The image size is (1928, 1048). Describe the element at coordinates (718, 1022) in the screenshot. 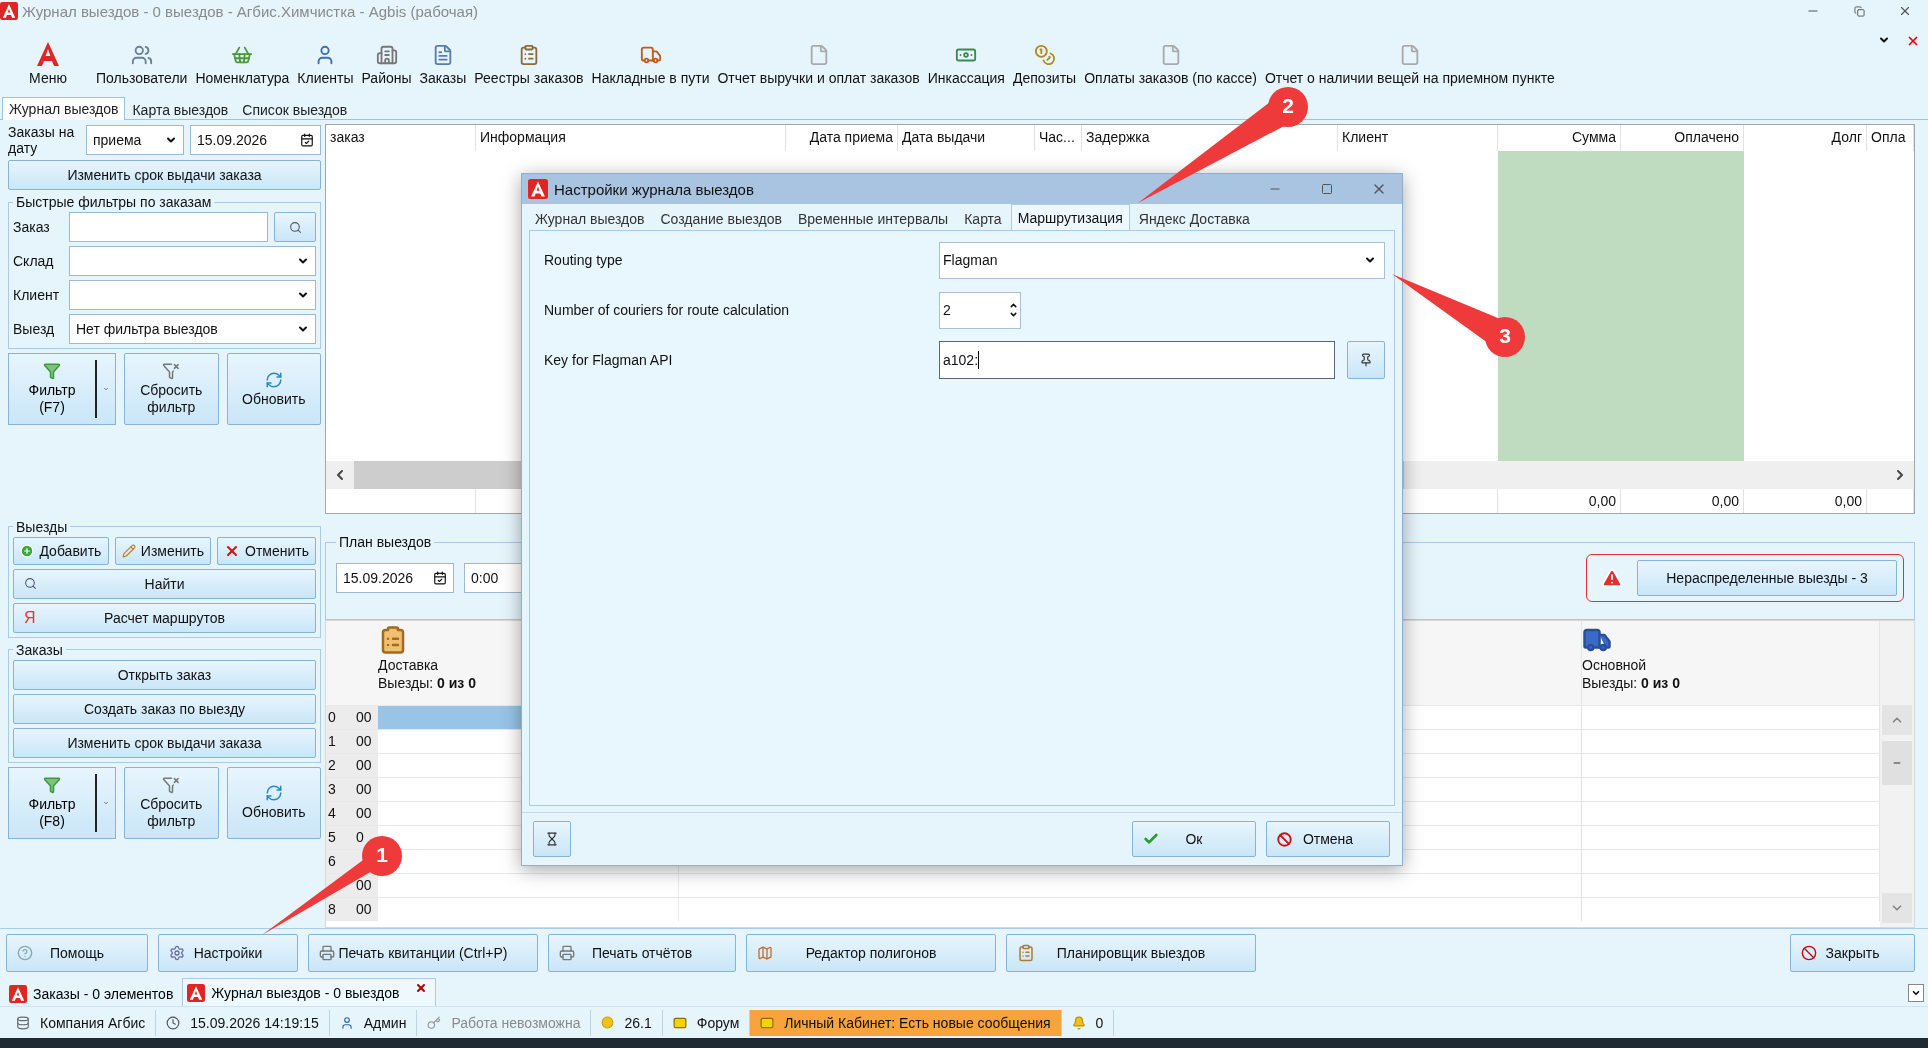

I see `status-text: Форум` at that location.